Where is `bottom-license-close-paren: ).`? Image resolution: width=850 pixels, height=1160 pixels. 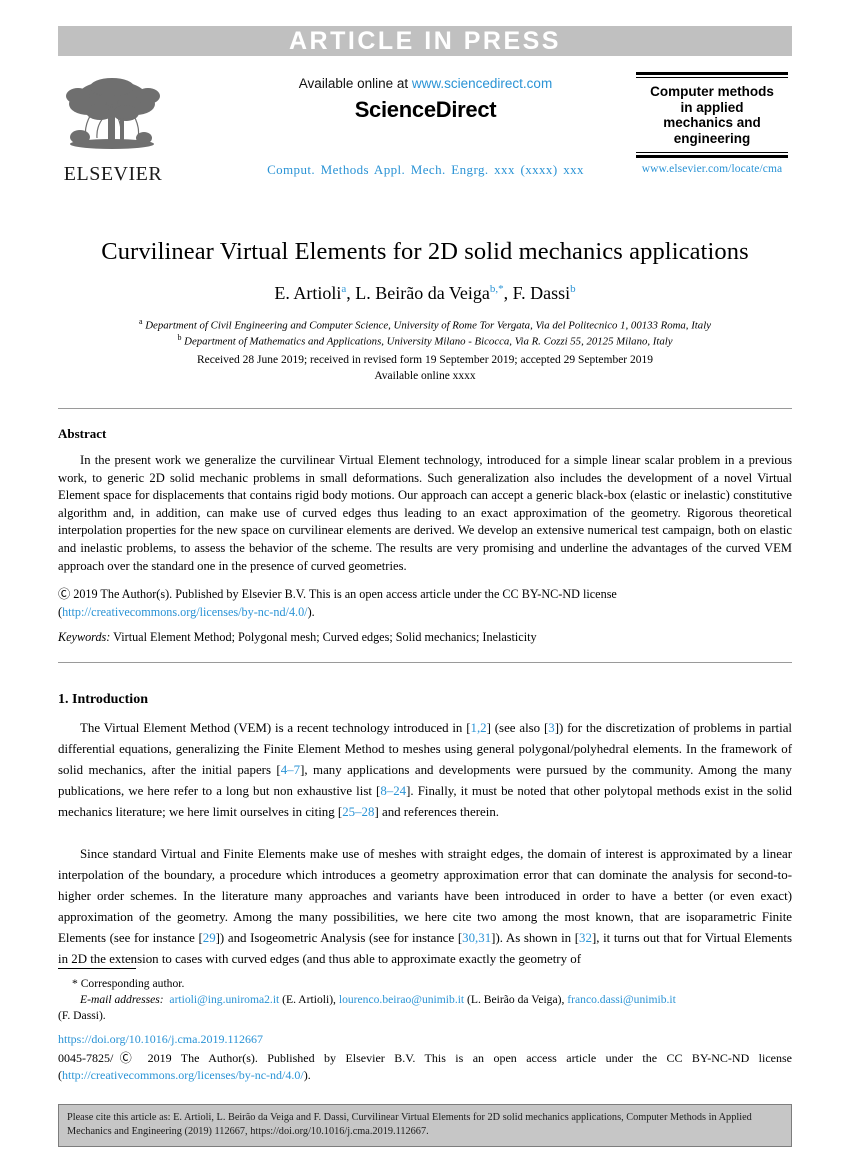 bottom-license-close-paren: ). is located at coordinates (307, 1075).